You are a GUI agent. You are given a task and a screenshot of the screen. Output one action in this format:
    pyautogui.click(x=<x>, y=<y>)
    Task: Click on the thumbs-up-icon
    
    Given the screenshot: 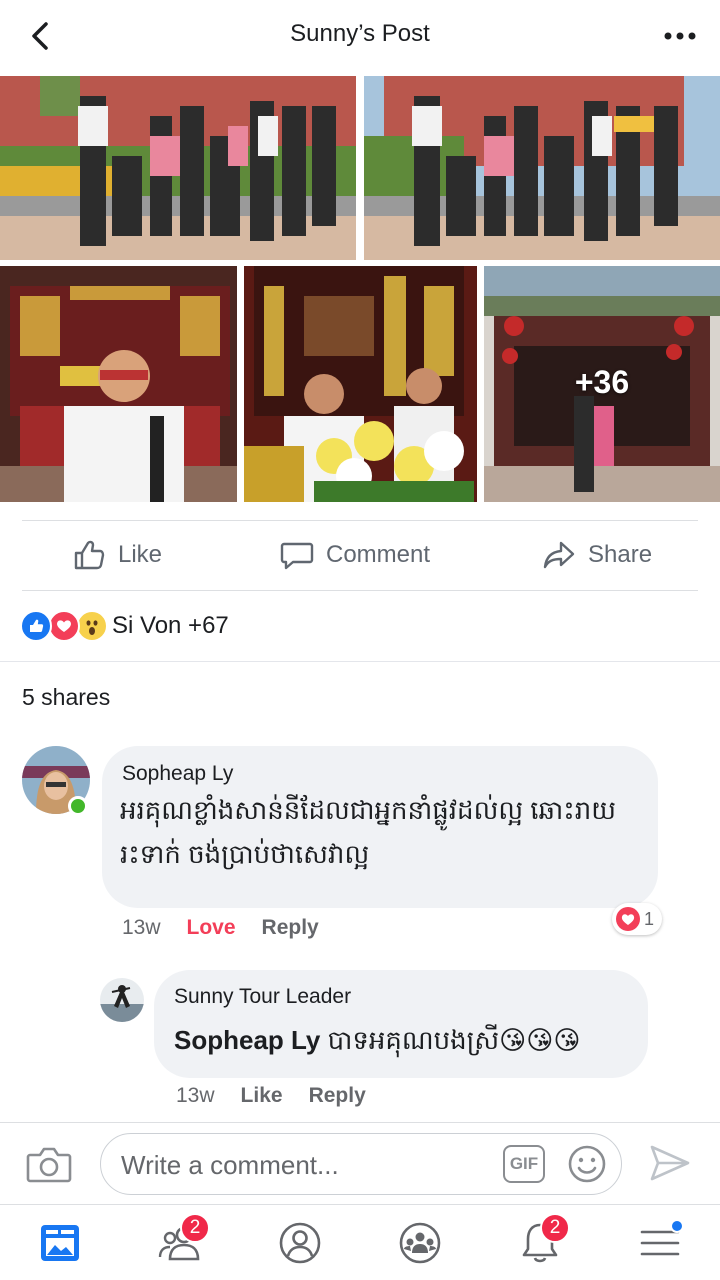 What is the action you would take?
    pyautogui.click(x=89, y=555)
    